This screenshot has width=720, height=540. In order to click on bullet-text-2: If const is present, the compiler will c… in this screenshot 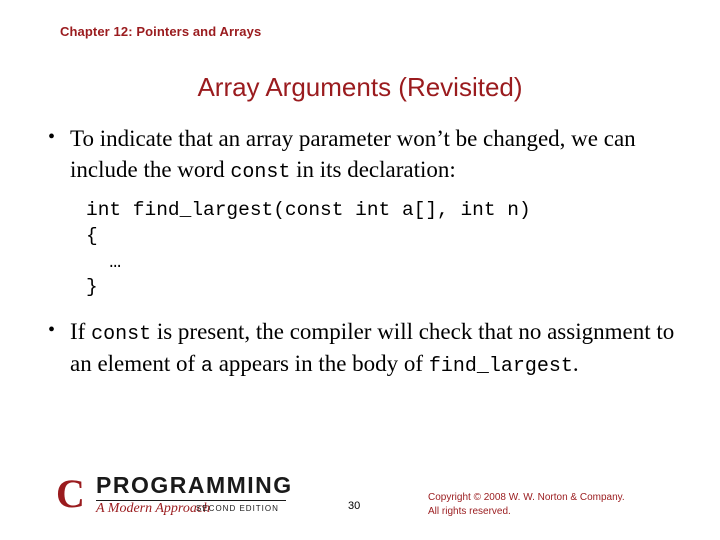, I will do `click(374, 348)`.